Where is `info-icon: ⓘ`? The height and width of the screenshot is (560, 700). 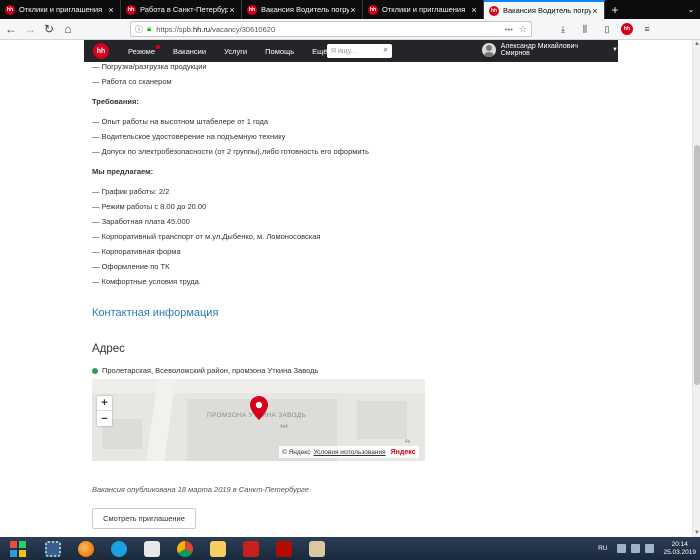
info-icon: ⓘ is located at coordinates (139, 29).